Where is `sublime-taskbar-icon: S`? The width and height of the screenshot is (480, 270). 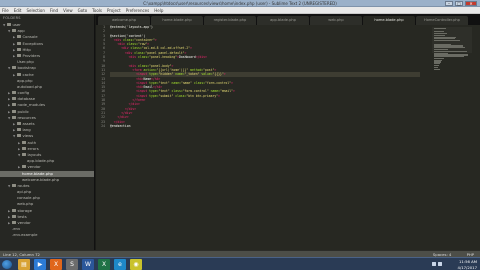
sublime-taskbar-icon: S is located at coordinates (72, 264).